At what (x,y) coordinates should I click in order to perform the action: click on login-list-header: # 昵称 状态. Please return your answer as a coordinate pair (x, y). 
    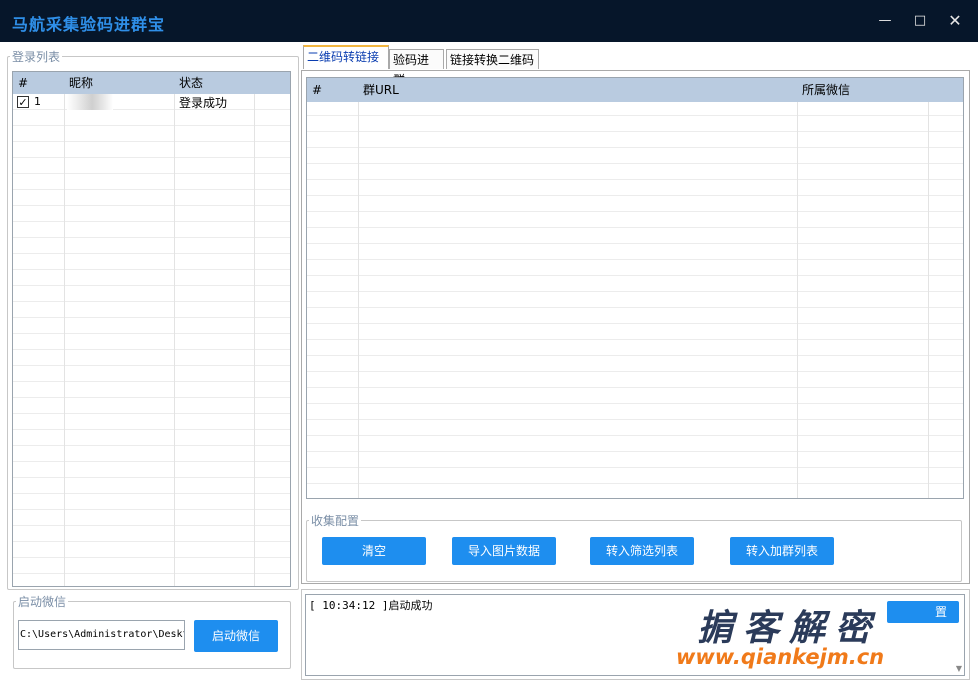
    Looking at the image, I should click on (151, 83).